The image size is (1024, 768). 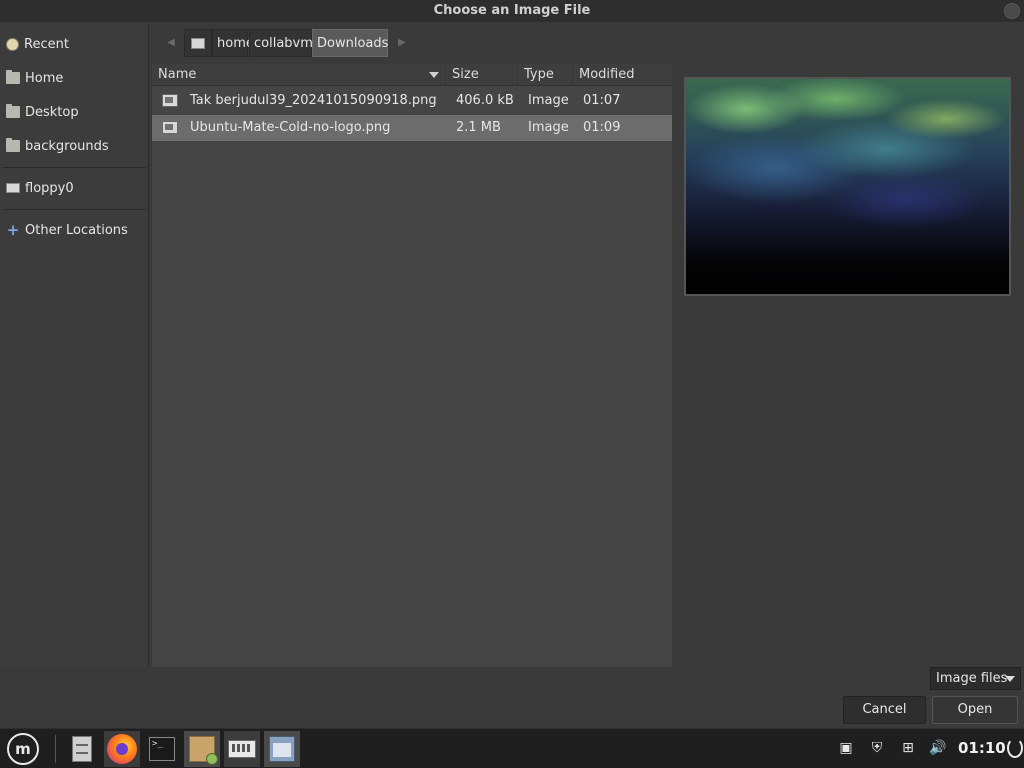 What do you see at coordinates (299, 75) in the screenshot?
I see `column-header-name: Name` at bounding box center [299, 75].